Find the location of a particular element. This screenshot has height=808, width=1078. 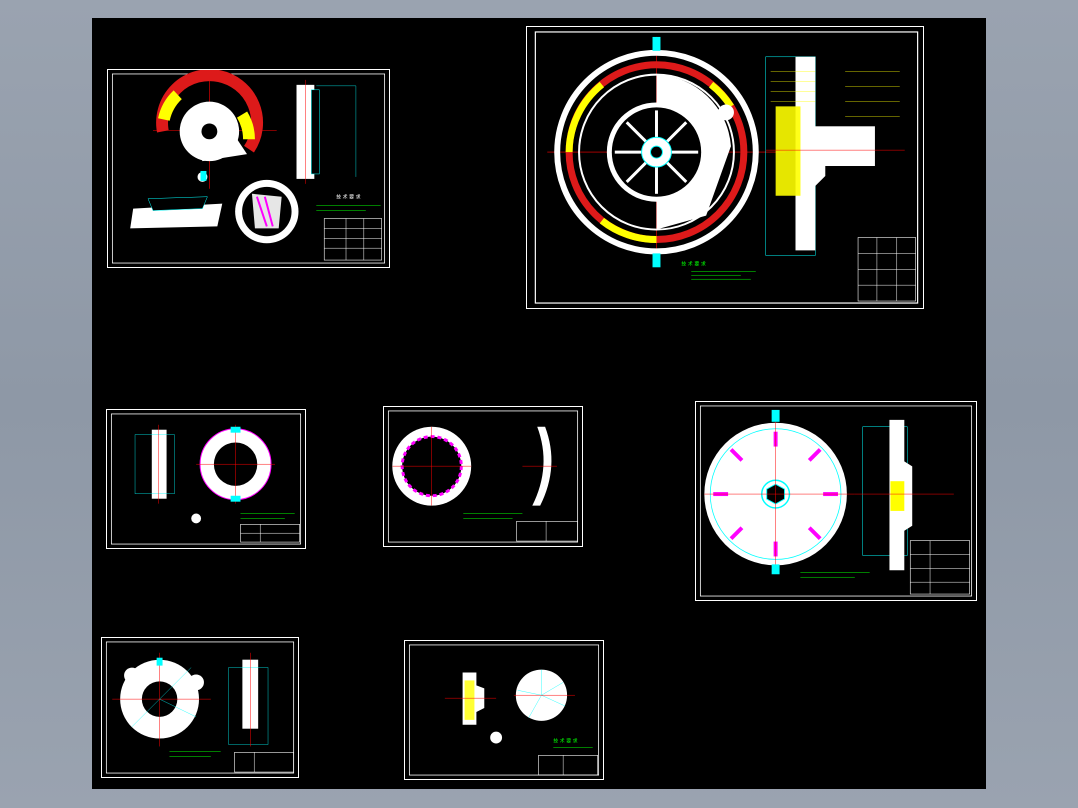

sheet-4-drawing is located at coordinates (483, 476).